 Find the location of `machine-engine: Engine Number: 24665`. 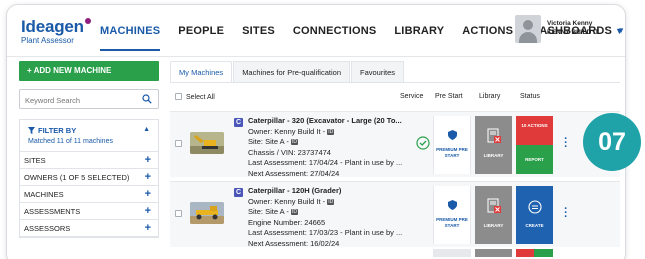

machine-engine: Engine Number: 24665 is located at coordinates (287, 222).